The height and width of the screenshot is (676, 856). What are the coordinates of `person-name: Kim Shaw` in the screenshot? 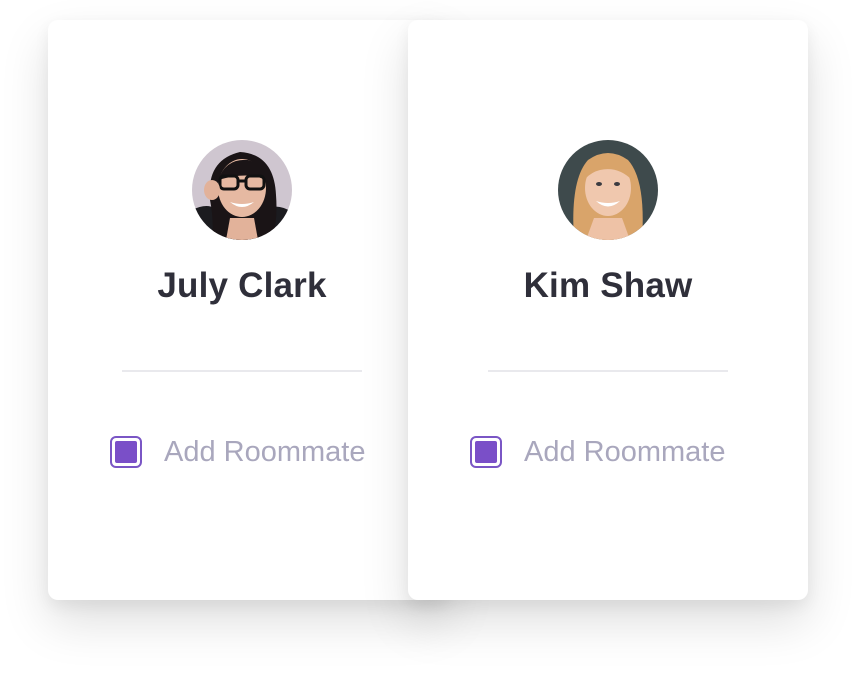 It's located at (608, 285).